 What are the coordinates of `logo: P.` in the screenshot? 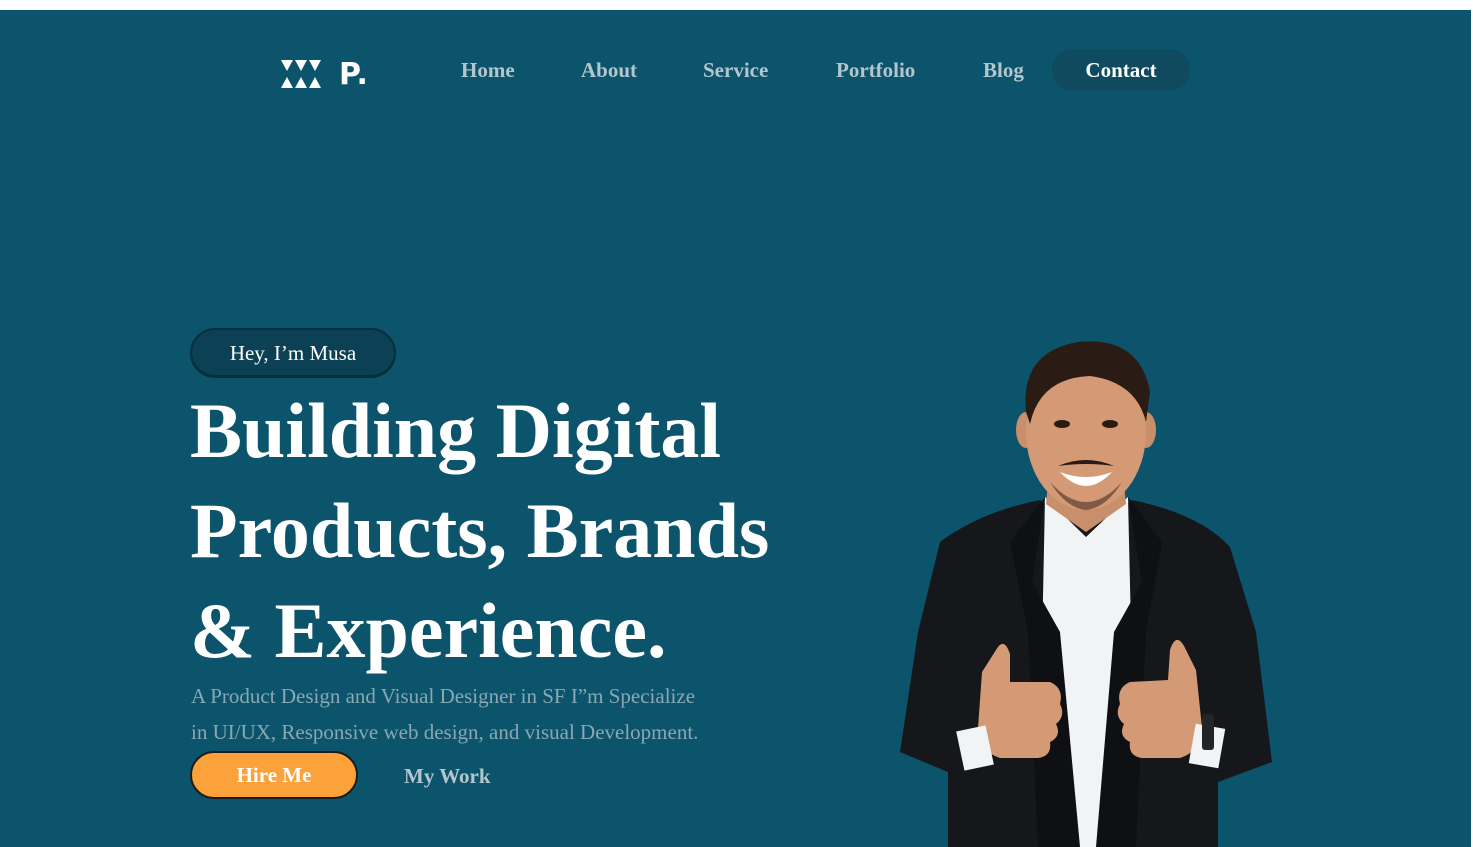 It's located at (325, 74).